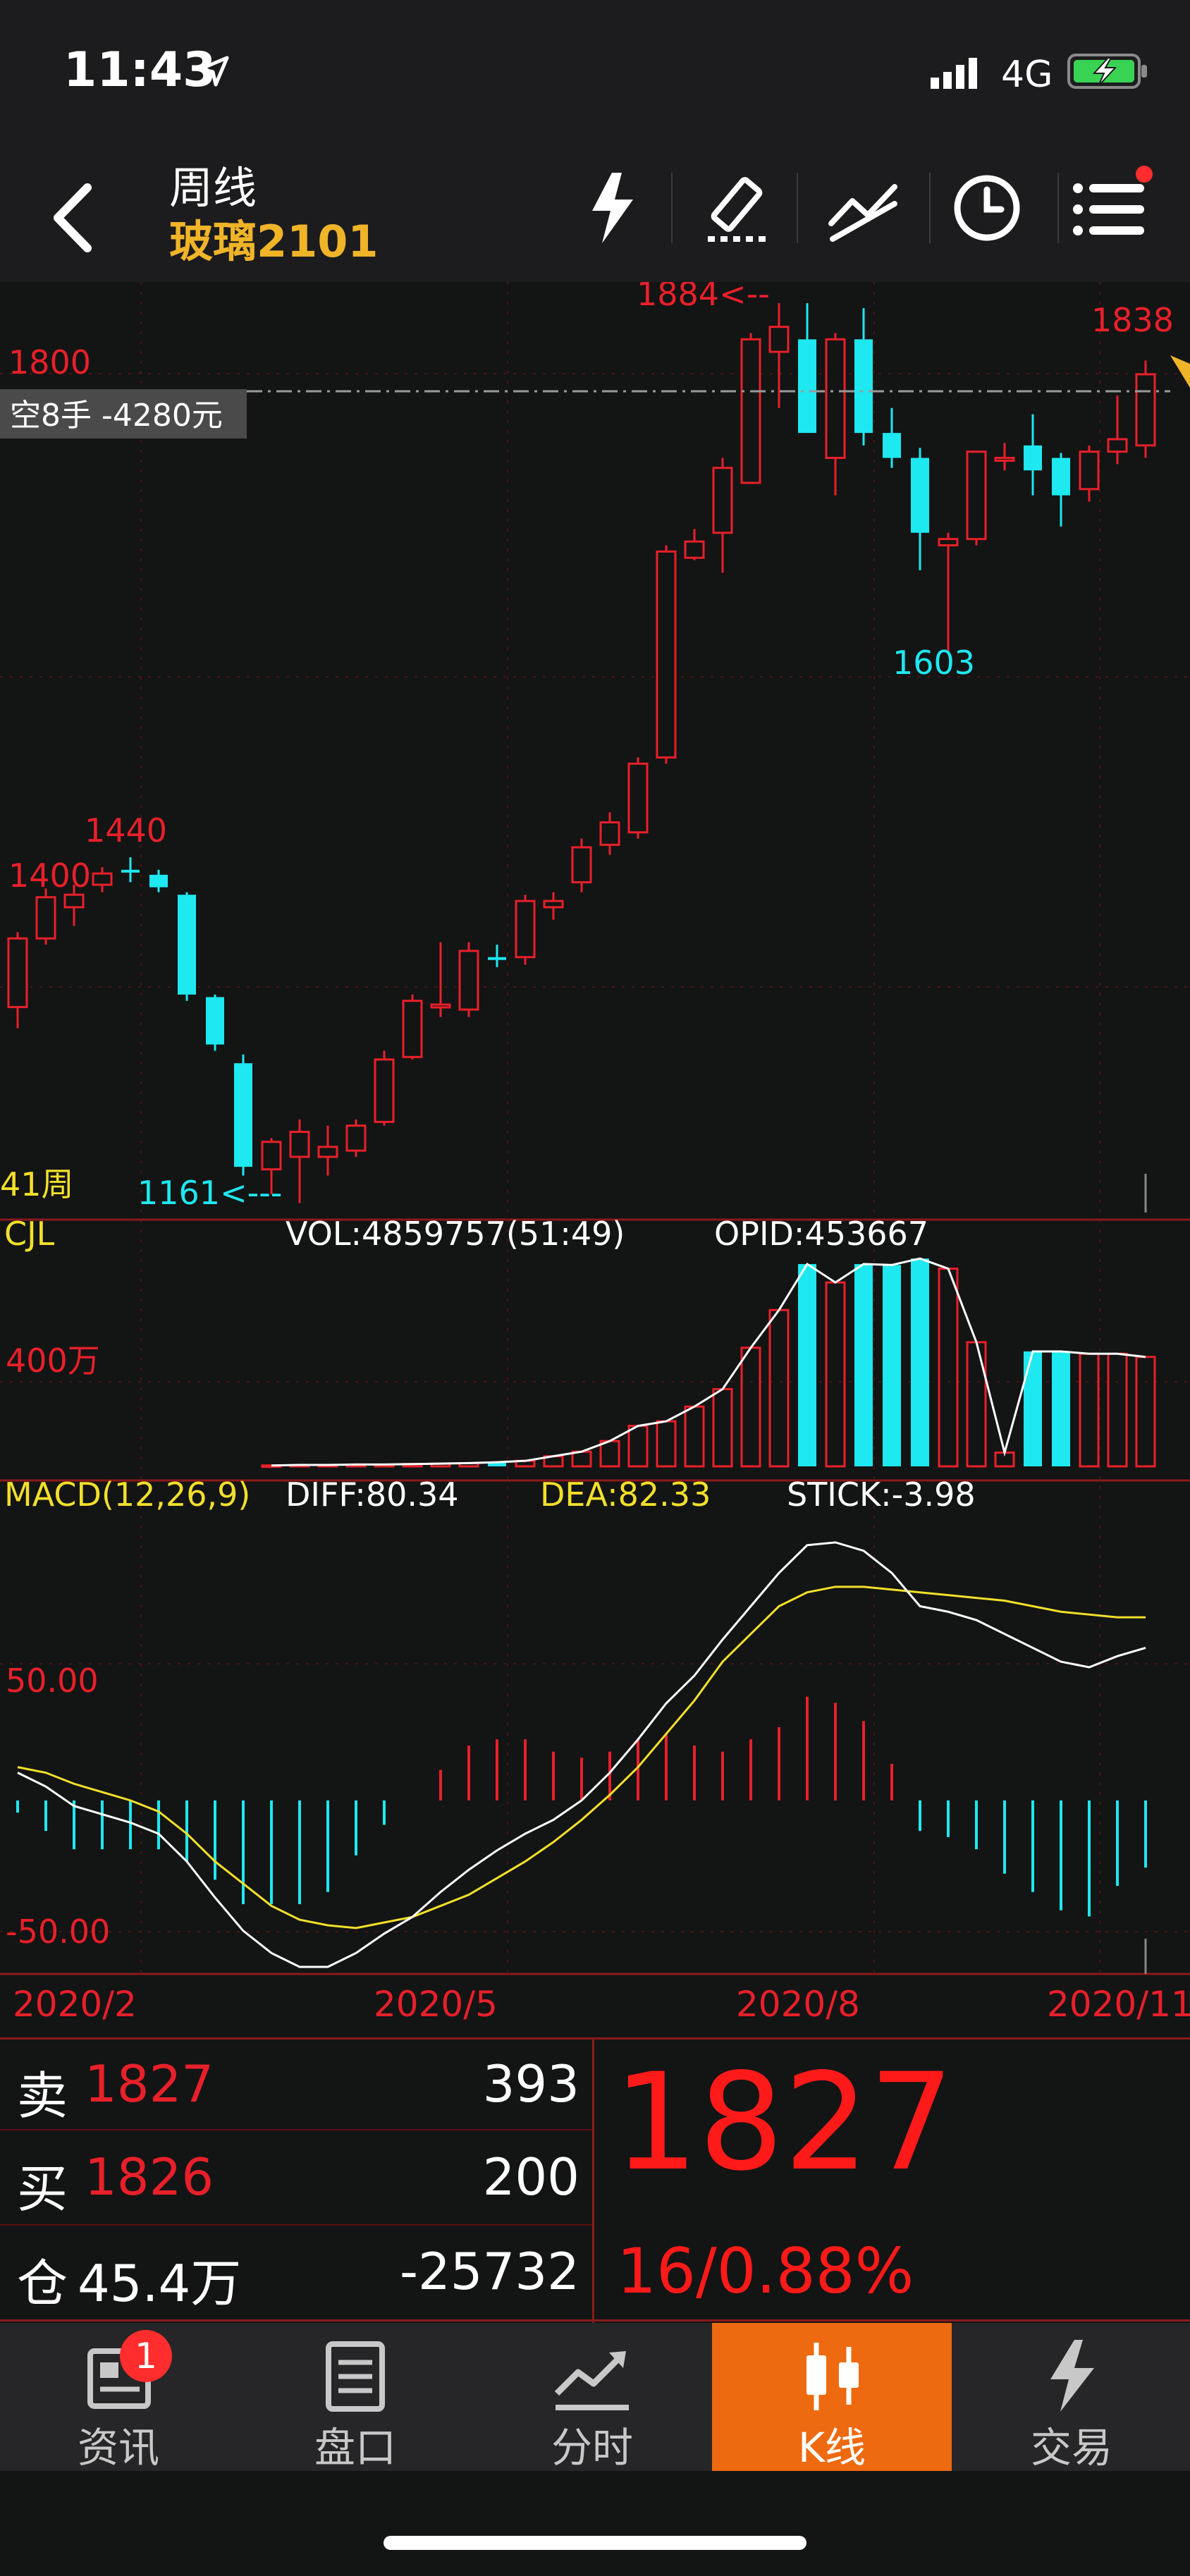 The height and width of the screenshot is (2576, 1190). I want to click on home-indicator-area, so click(595, 2523).